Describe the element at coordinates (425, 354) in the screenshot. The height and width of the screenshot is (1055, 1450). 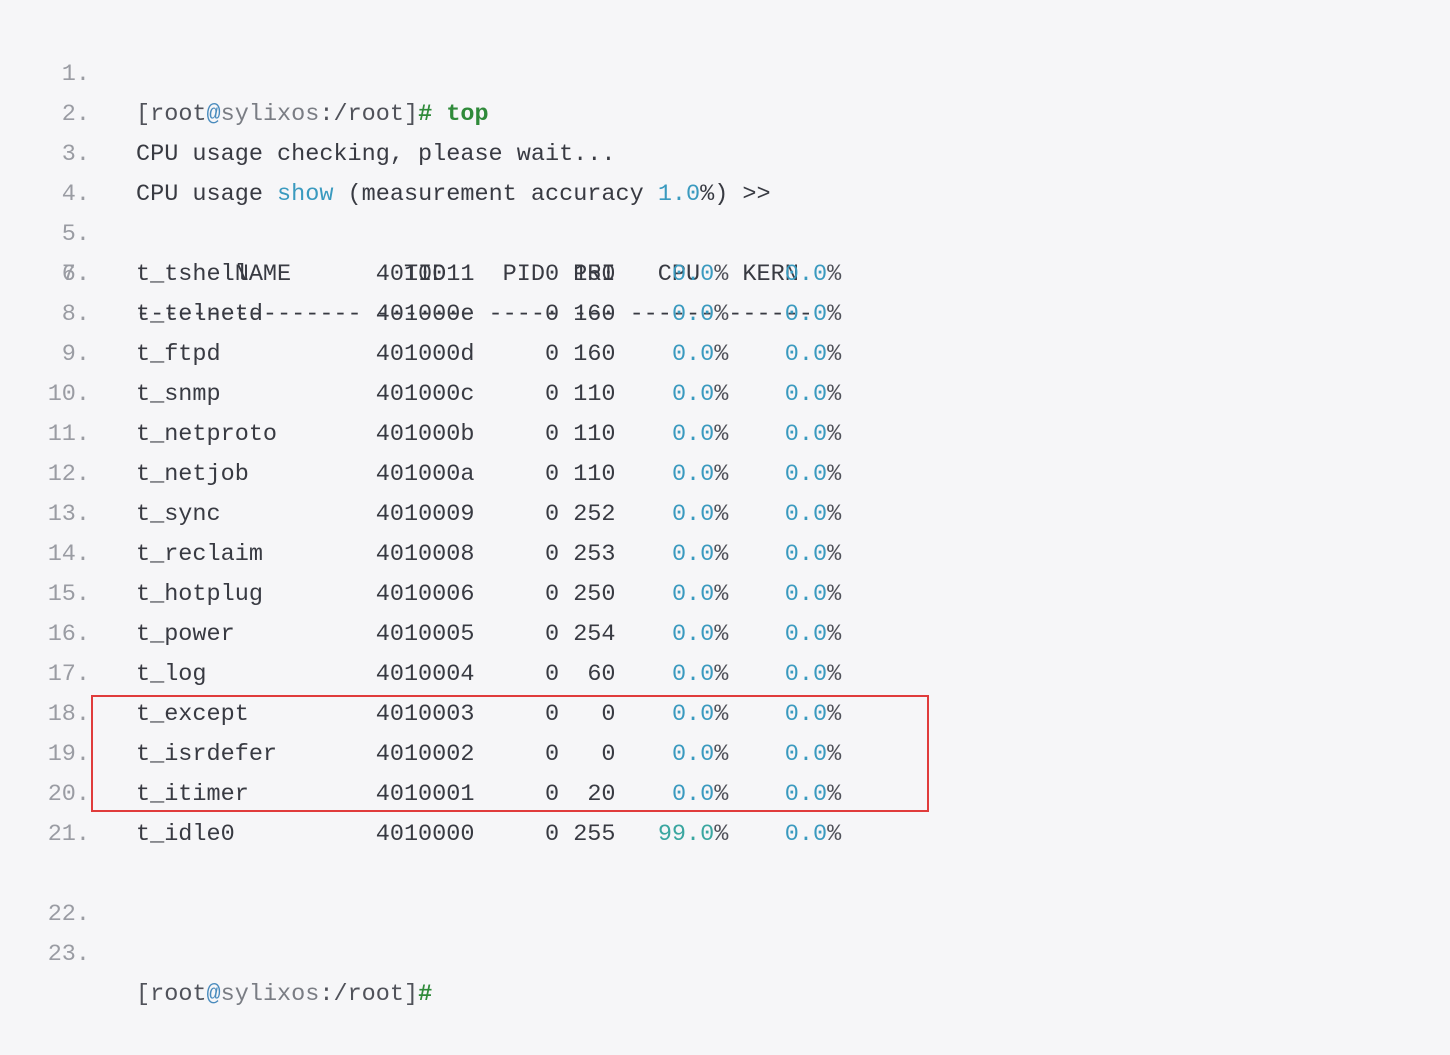
I see `cell-tid: 401000d` at that location.